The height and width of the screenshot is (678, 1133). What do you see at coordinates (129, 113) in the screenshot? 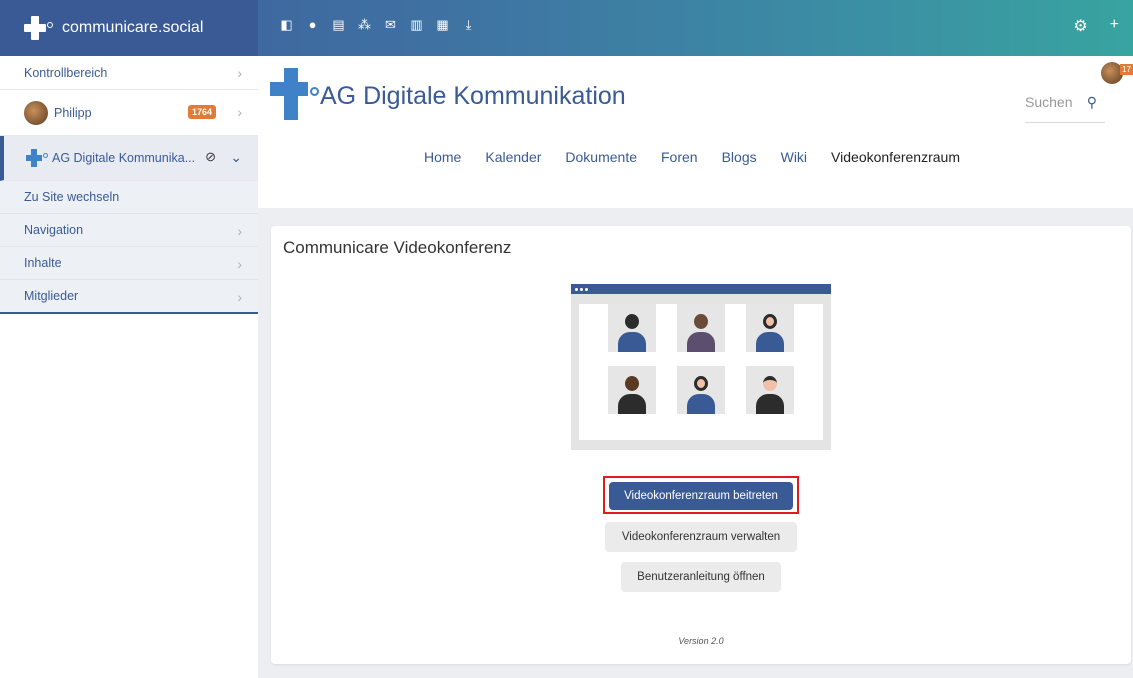
I see `sidebar-item-user: Philipp 1764 ›` at bounding box center [129, 113].